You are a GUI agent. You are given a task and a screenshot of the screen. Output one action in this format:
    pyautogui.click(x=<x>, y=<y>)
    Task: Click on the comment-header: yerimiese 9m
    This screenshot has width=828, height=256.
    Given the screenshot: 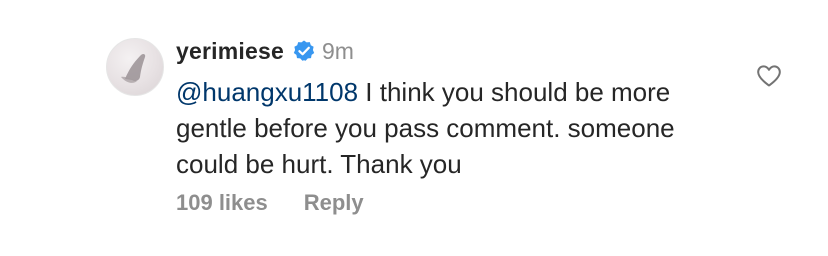 What is the action you would take?
    pyautogui.click(x=456, y=51)
    